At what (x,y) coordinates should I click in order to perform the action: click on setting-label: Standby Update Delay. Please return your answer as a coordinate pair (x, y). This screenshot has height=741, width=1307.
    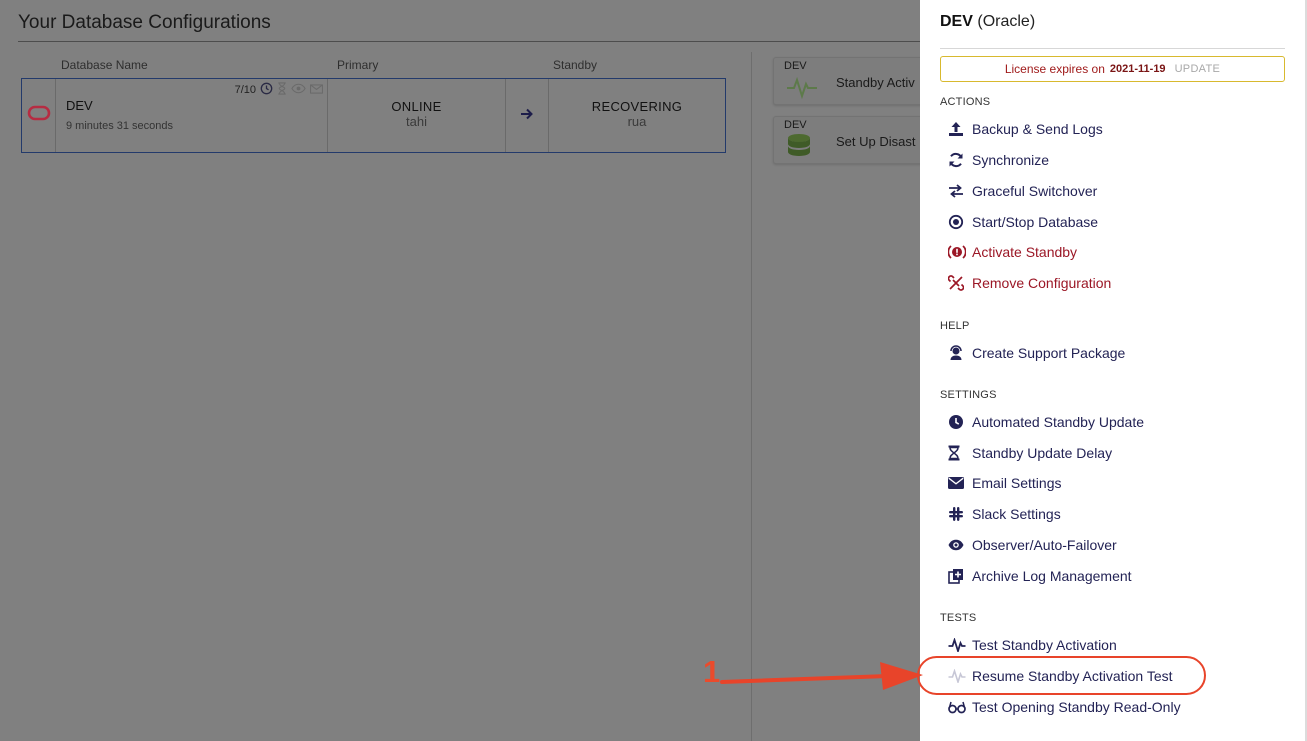
    Looking at the image, I should click on (1042, 453).